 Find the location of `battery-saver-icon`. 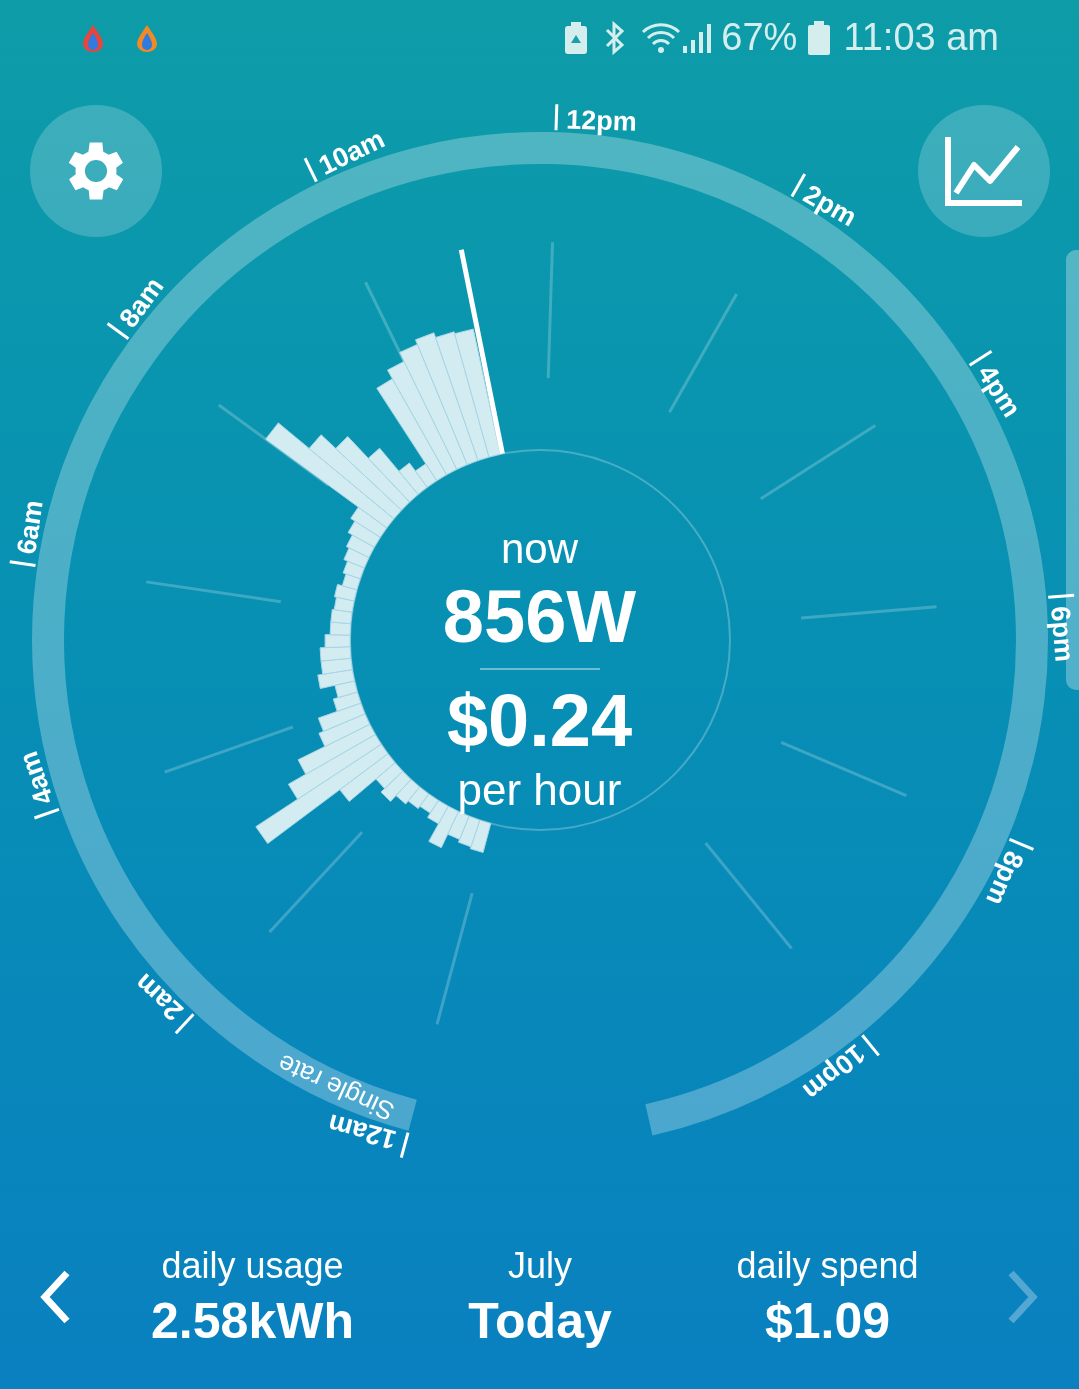

battery-saver-icon is located at coordinates (576, 37).